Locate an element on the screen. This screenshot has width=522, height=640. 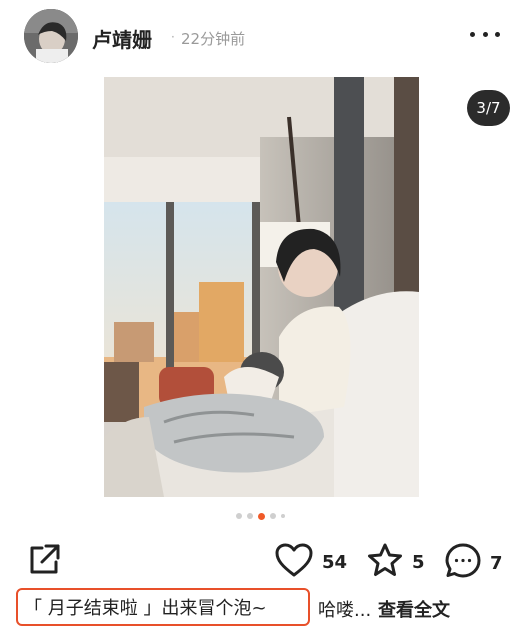
like-count: 54 is located at coordinates (335, 562).